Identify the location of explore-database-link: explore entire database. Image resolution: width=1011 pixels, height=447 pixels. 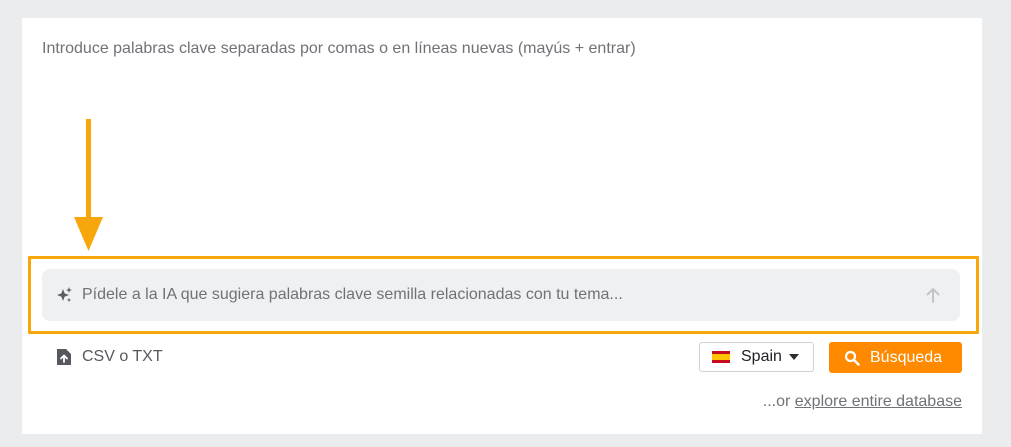
(878, 401).